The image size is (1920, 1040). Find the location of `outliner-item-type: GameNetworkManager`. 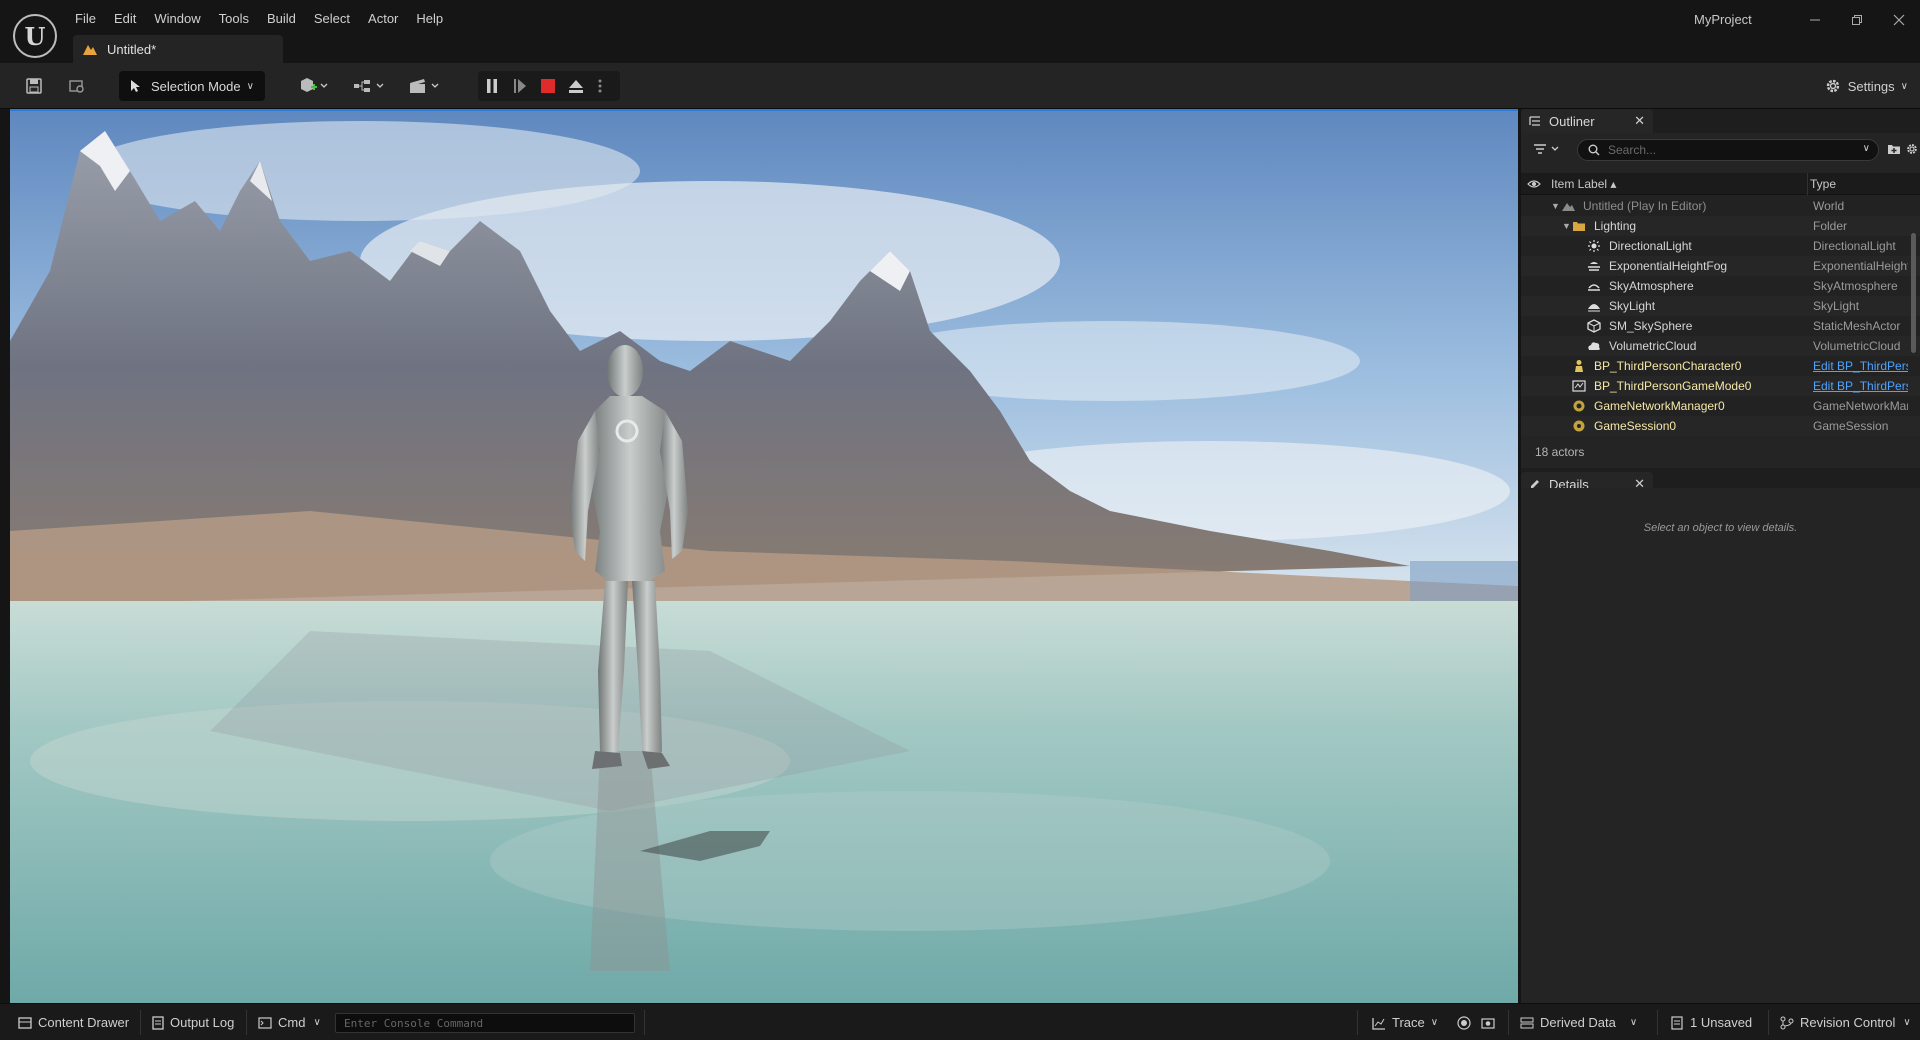

outliner-item-type: GameNetworkManager is located at coordinates (1860, 406).